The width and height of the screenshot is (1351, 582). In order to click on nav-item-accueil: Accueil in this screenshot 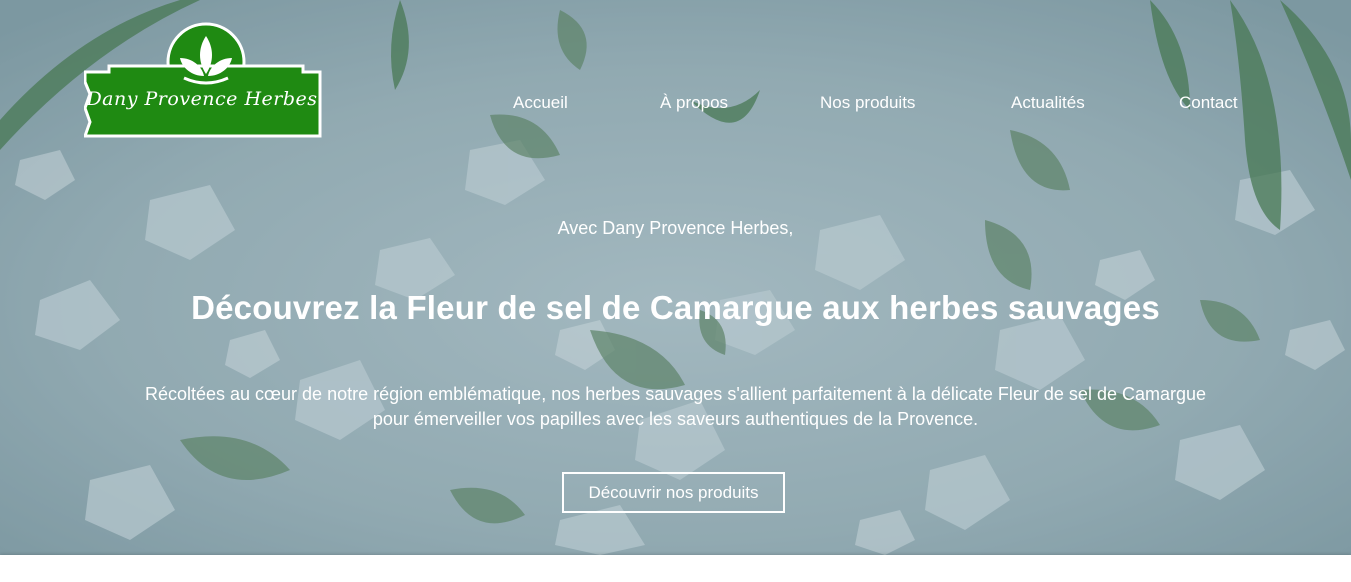, I will do `click(540, 103)`.